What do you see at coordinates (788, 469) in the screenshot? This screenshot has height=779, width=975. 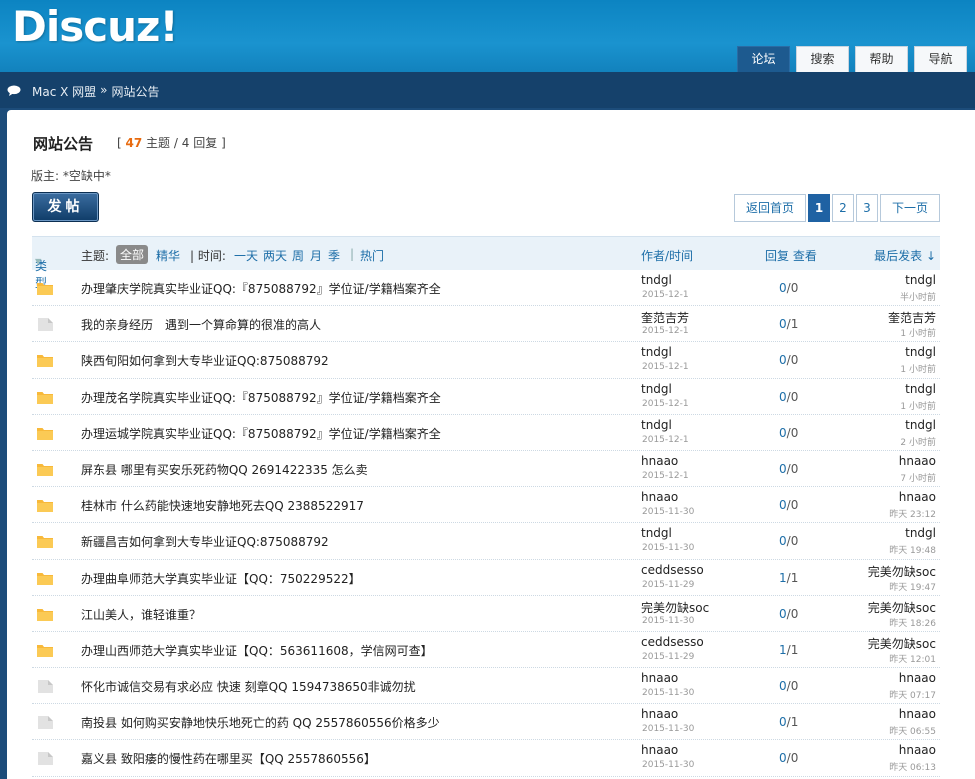 I see `reply-view-counts: 0/0` at bounding box center [788, 469].